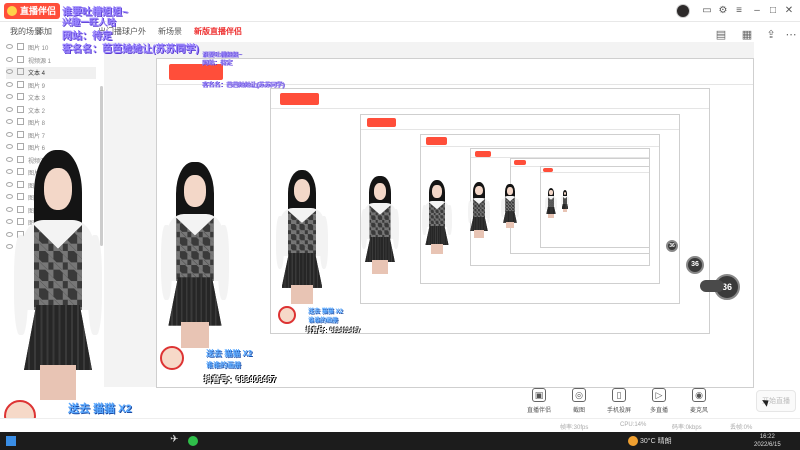  I want to click on status-bitrate: 码率:0kbps, so click(687, 428).